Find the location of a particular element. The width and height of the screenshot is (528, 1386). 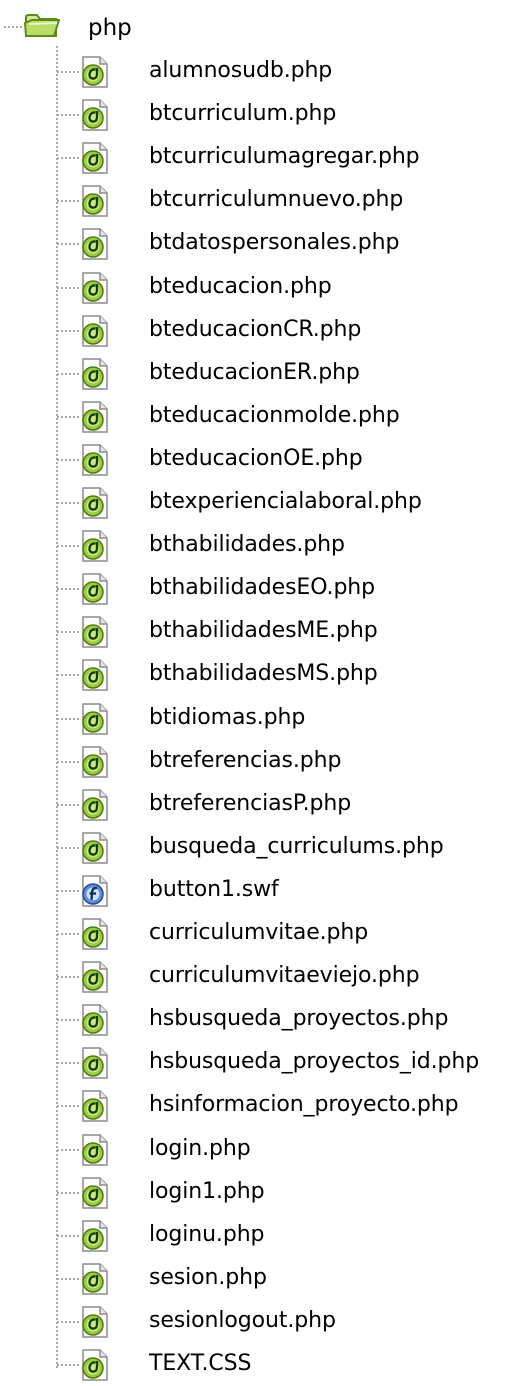

file-label: bthabilidades.php is located at coordinates (247, 544).